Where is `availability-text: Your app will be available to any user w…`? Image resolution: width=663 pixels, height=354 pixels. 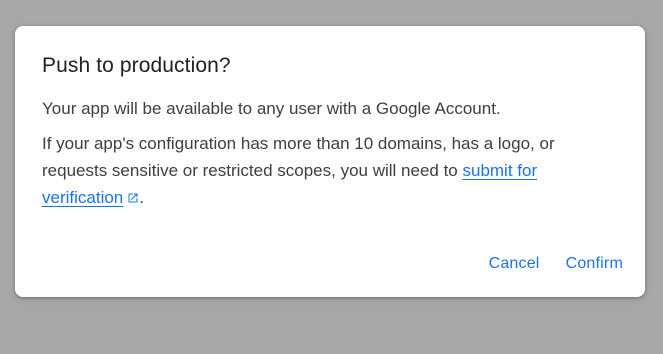
availability-text: Your app will be available to any user w… is located at coordinates (271, 108).